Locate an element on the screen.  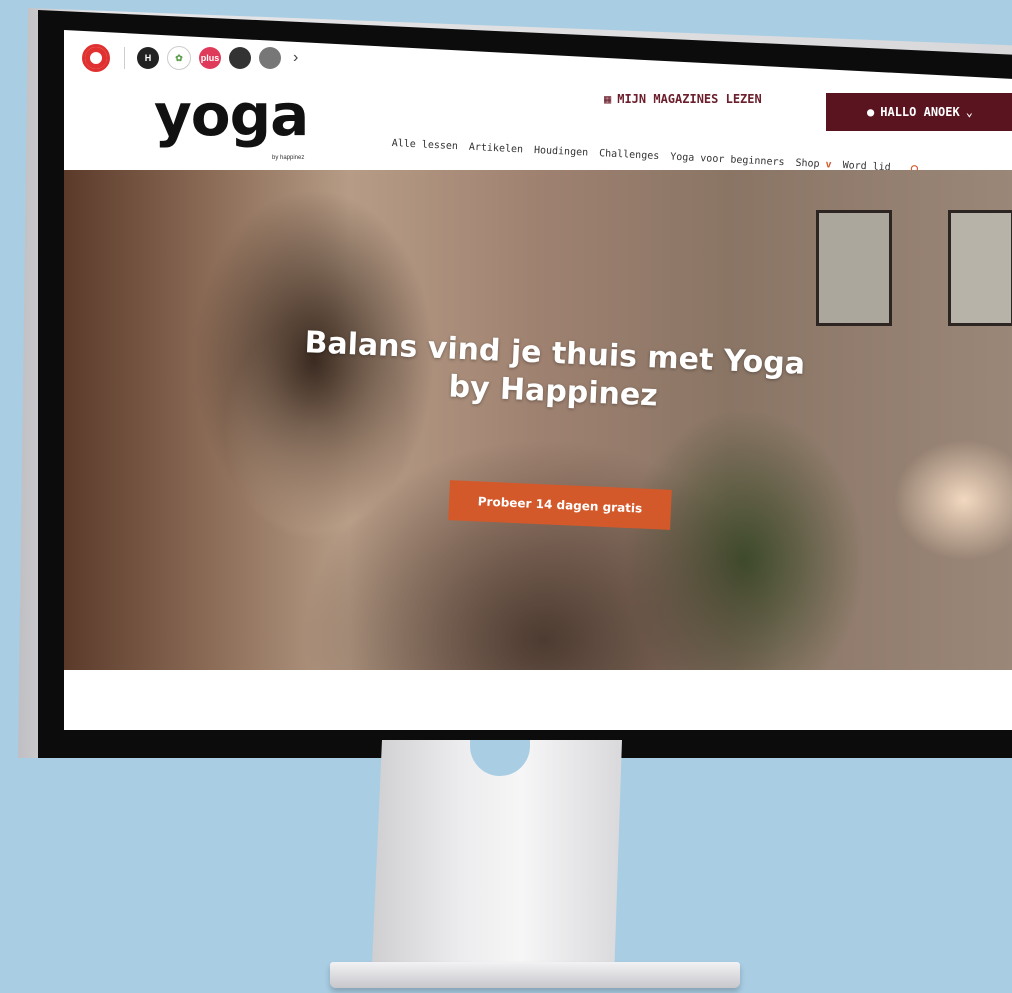
opzij-icon is located at coordinates (96, 58).